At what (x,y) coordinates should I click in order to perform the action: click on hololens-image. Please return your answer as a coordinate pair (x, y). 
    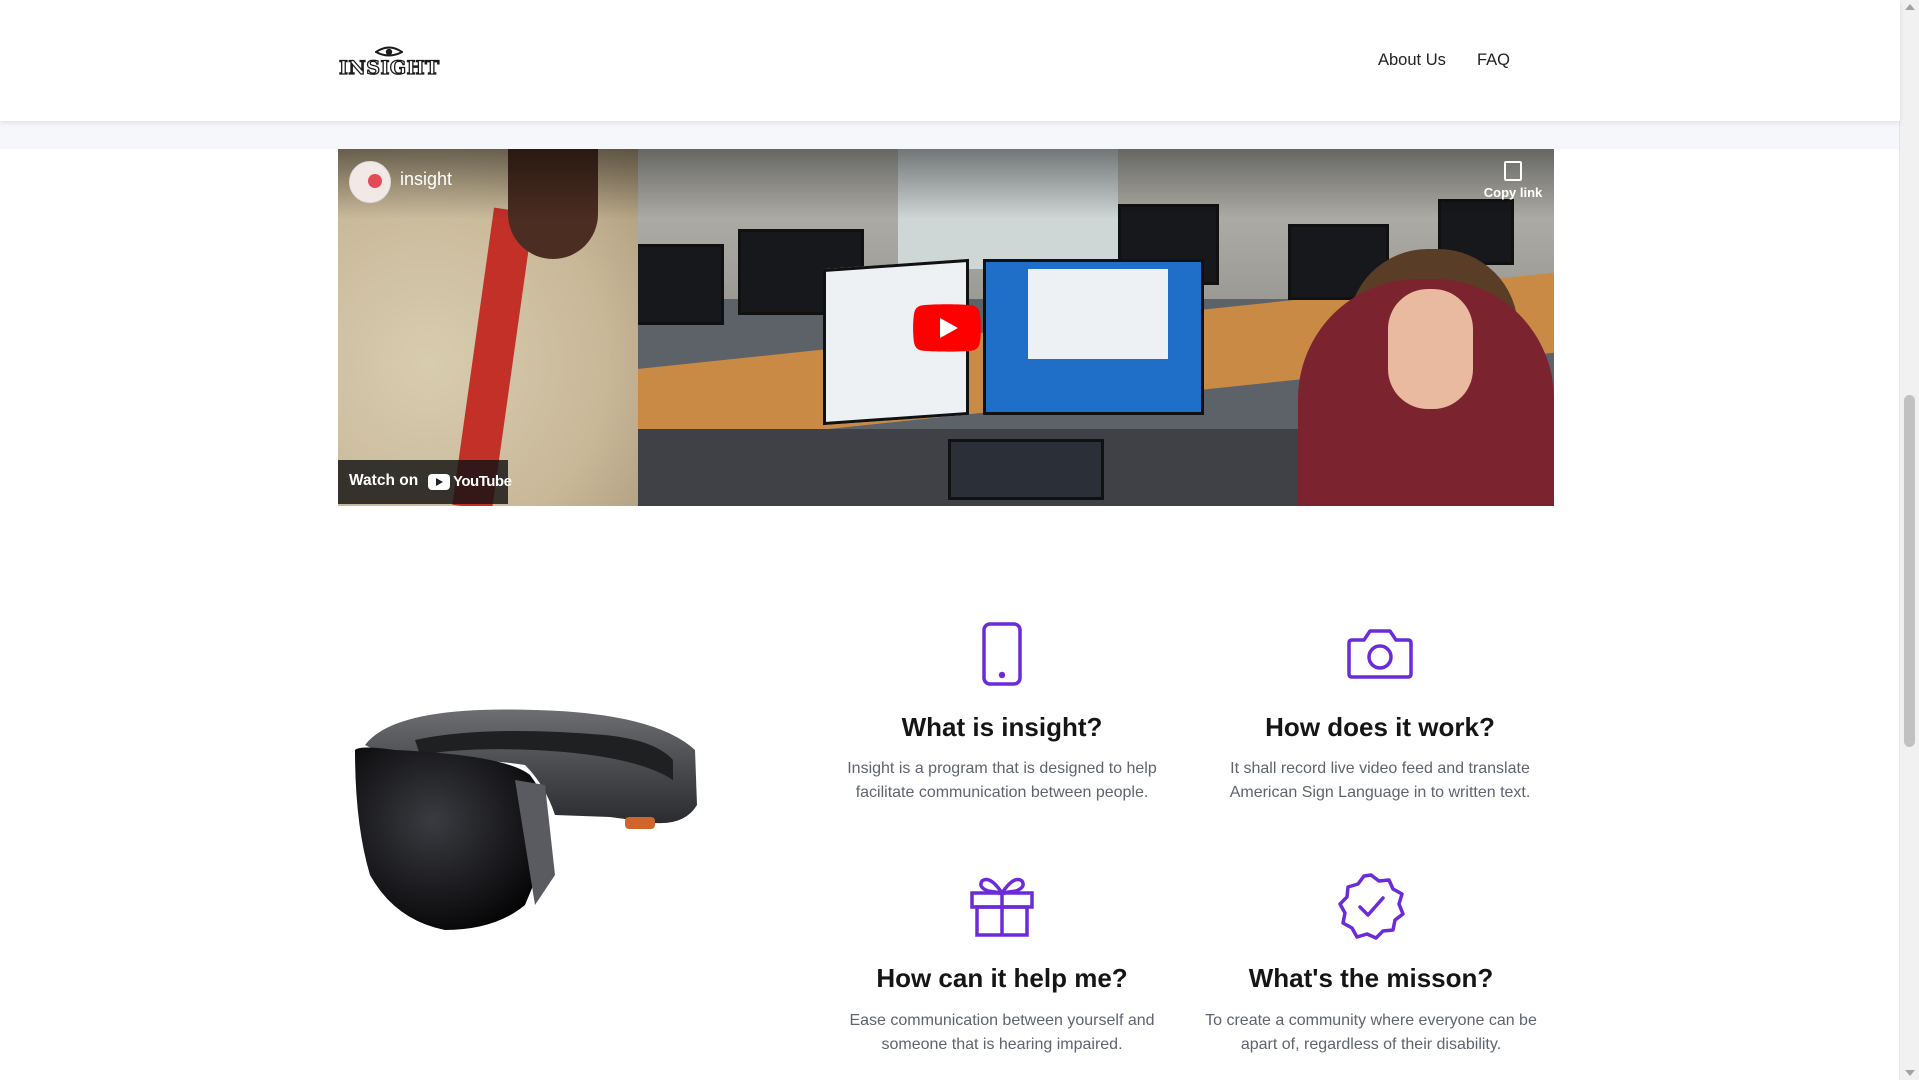
    Looking at the image, I should click on (526, 819).